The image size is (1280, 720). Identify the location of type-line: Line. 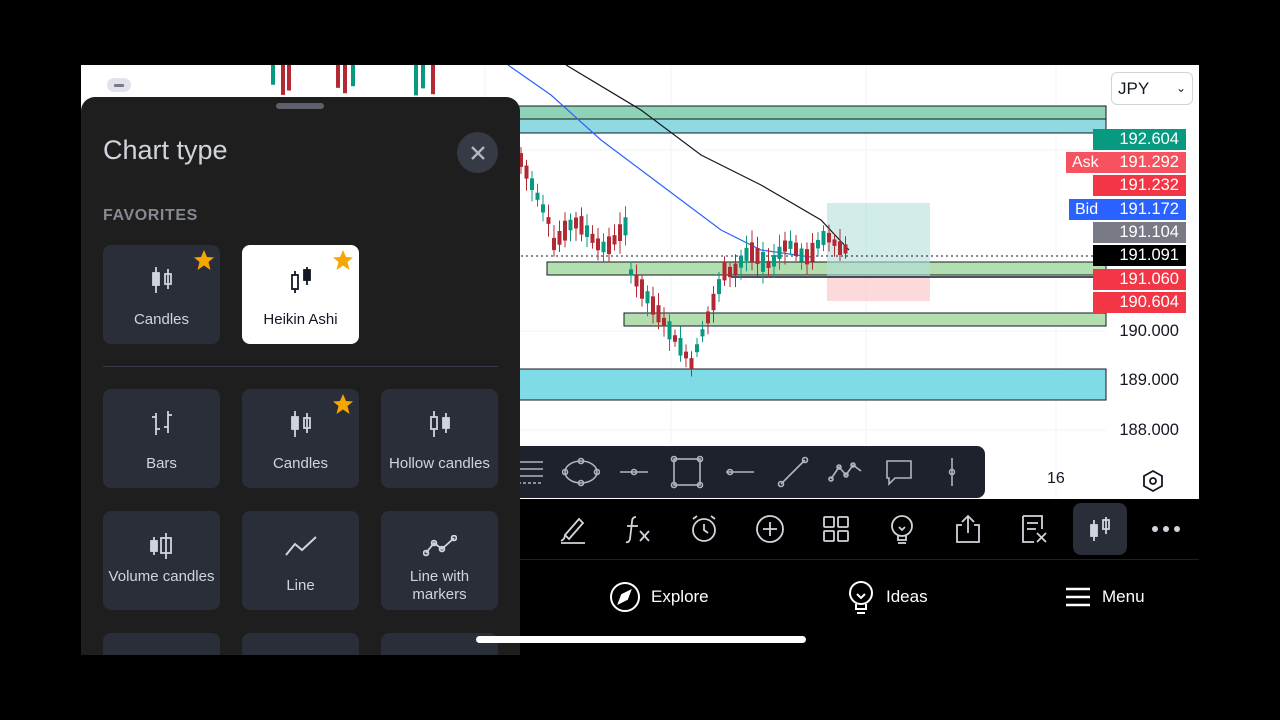
(300, 560).